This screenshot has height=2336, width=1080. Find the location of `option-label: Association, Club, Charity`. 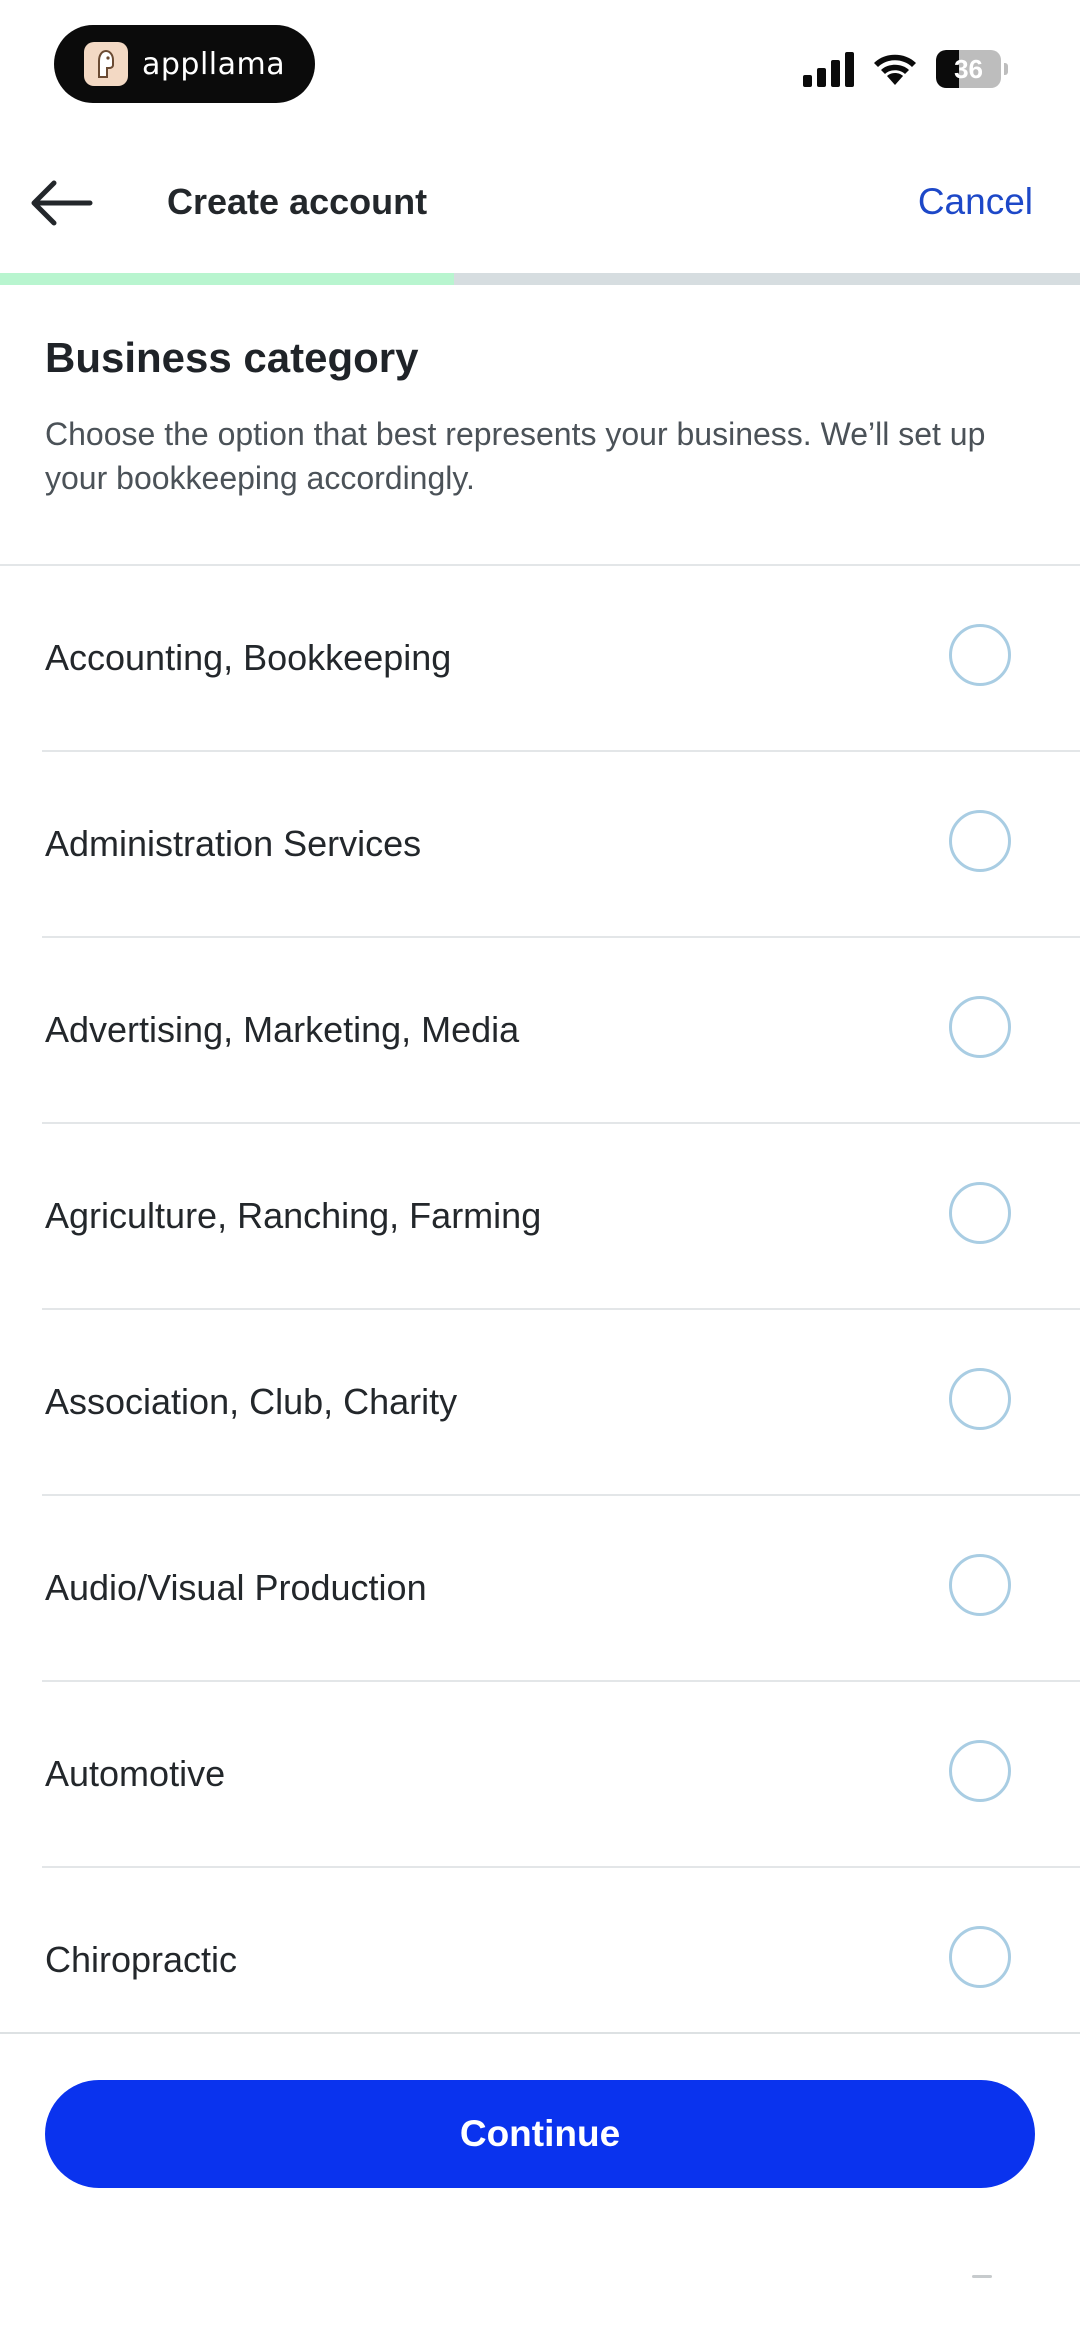

option-label: Association, Club, Charity is located at coordinates (251, 1401).